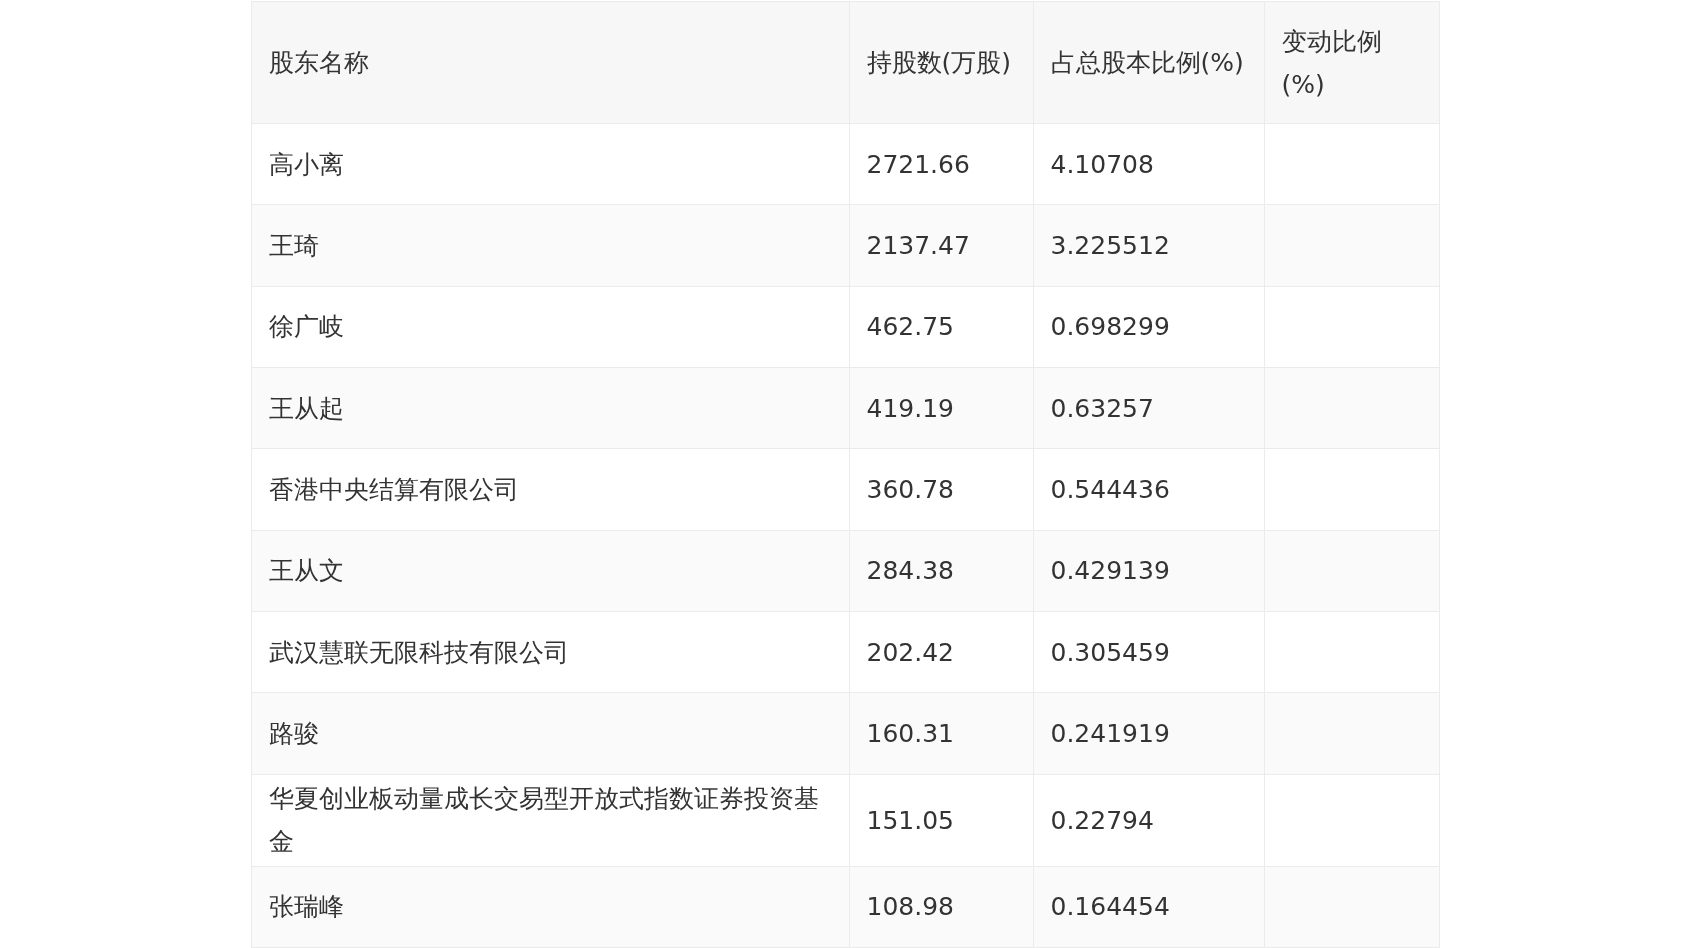 Image resolution: width=1700 pixels, height=948 pixels. What do you see at coordinates (1331, 62) in the screenshot?
I see `column-header: 变动比例(%)` at bounding box center [1331, 62].